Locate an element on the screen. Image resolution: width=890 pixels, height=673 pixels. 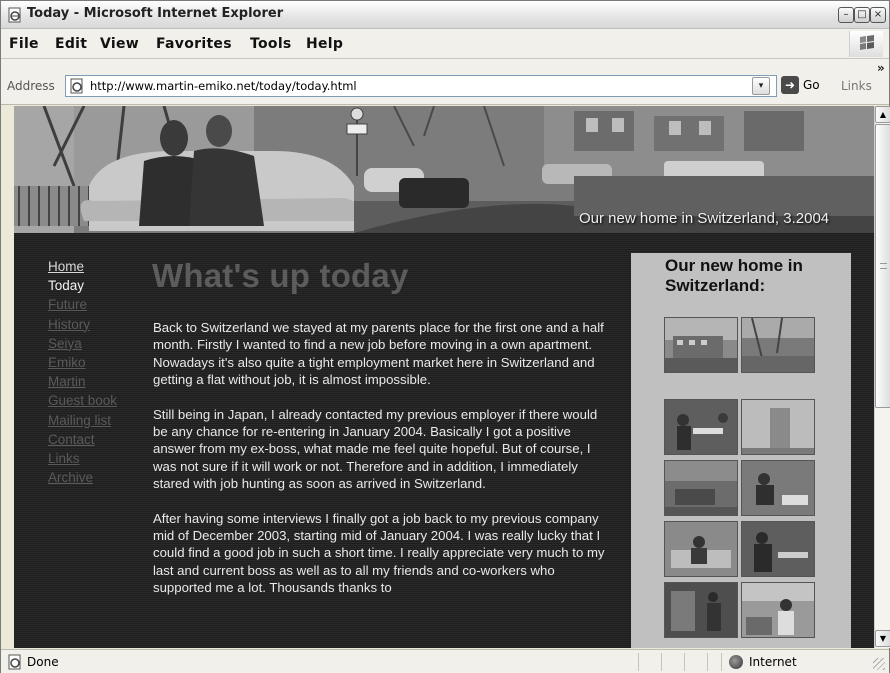
banner-caption: Our new home in Switzerland, 3.2004 is located at coordinates (704, 218).